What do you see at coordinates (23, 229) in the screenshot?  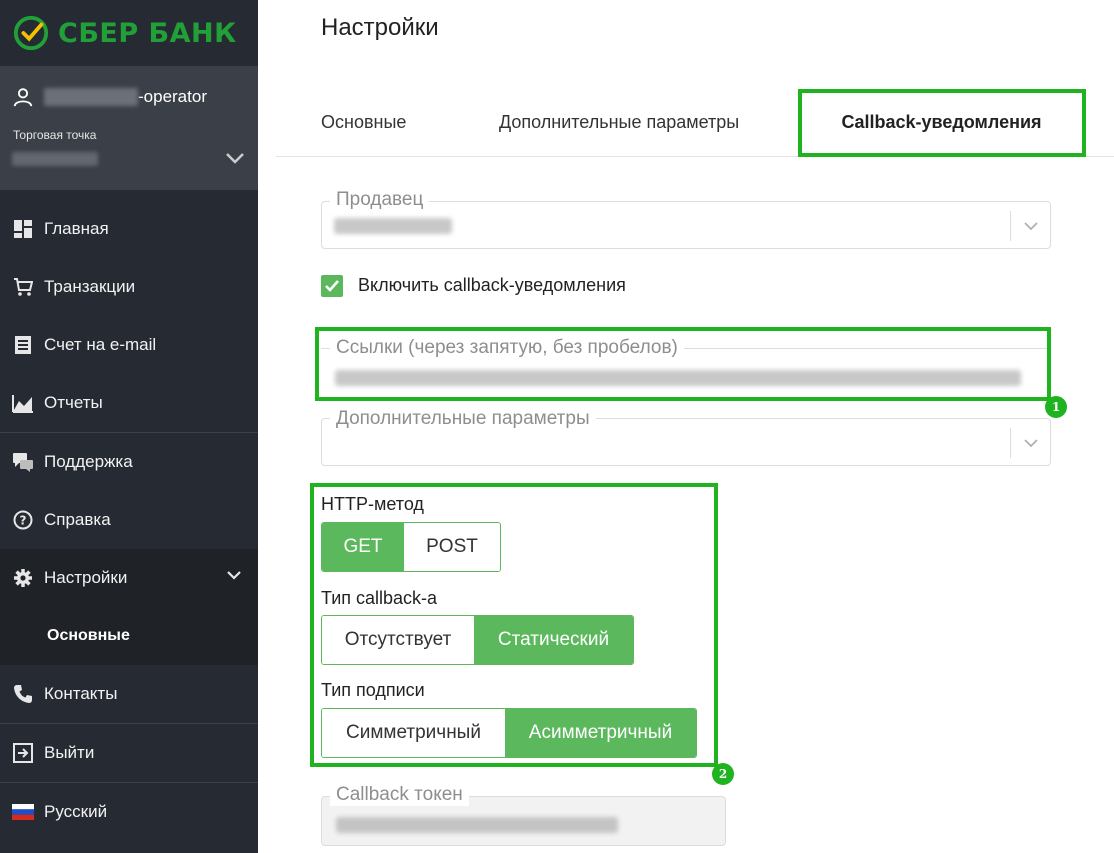 I see `dashboard-icon` at bounding box center [23, 229].